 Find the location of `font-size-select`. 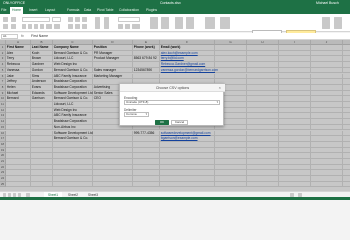

font-size-select is located at coordinates (56, 19).